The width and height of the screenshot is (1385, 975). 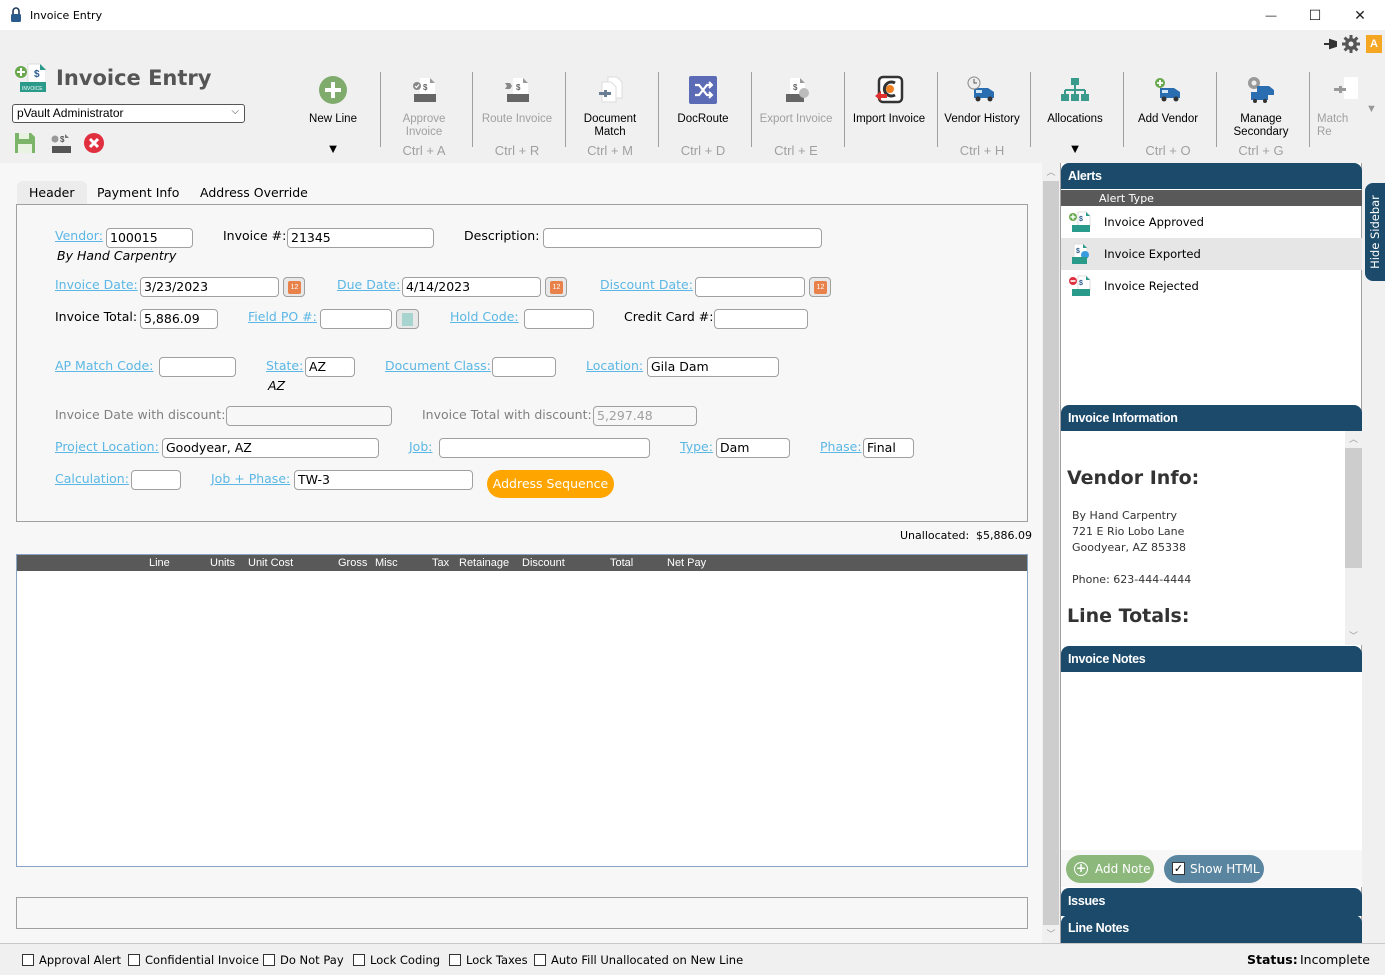 What do you see at coordinates (682, 238) in the screenshot?
I see `description-input` at bounding box center [682, 238].